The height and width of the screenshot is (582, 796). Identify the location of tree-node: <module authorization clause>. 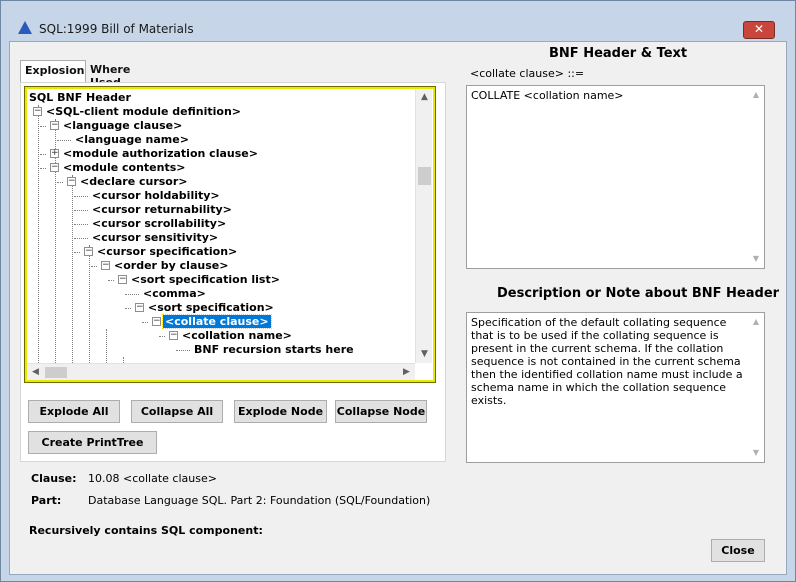
(160, 154).